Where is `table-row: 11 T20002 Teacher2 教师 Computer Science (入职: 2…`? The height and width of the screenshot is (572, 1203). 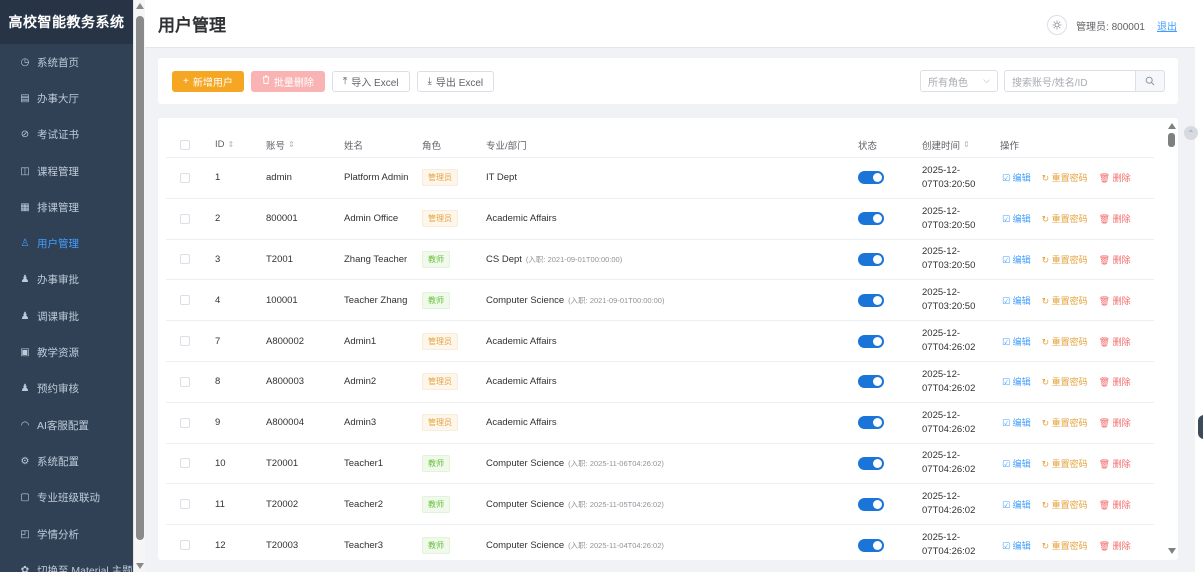 table-row: 11 T20002 Teacher2 教师 Computer Science (入职: 2… is located at coordinates (660, 505).